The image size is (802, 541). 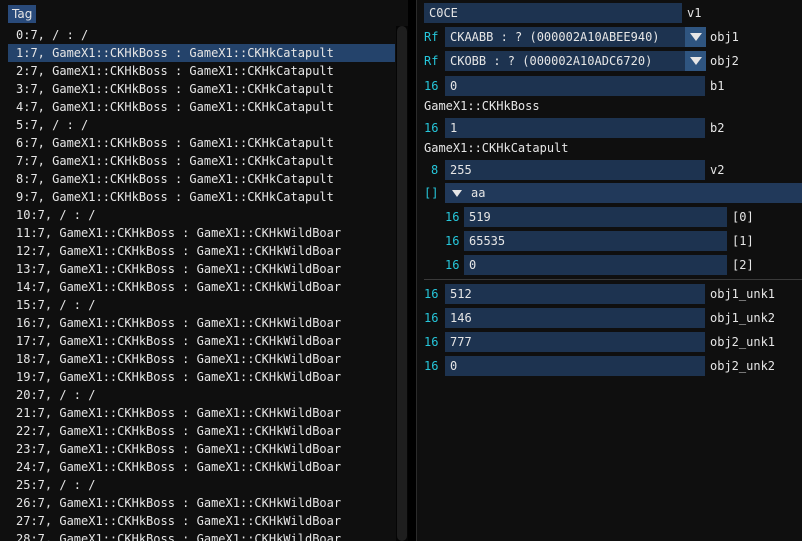 What do you see at coordinates (431, 294) in the screenshot?
I see `obj1-unk1-type-indicator: 16` at bounding box center [431, 294].